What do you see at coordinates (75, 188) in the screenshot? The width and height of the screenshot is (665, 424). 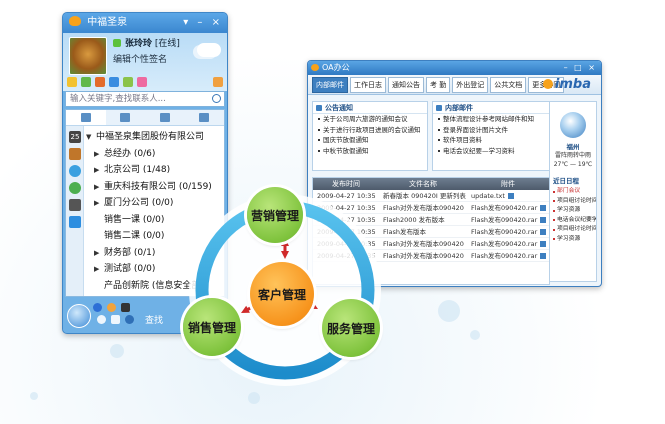 I see `refresh-icon` at bounding box center [75, 188].